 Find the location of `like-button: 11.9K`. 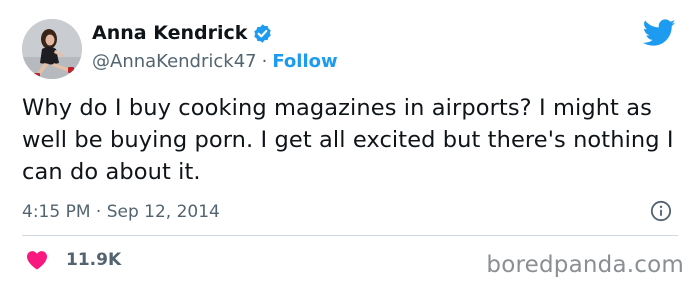

like-button: 11.9K is located at coordinates (73, 260).